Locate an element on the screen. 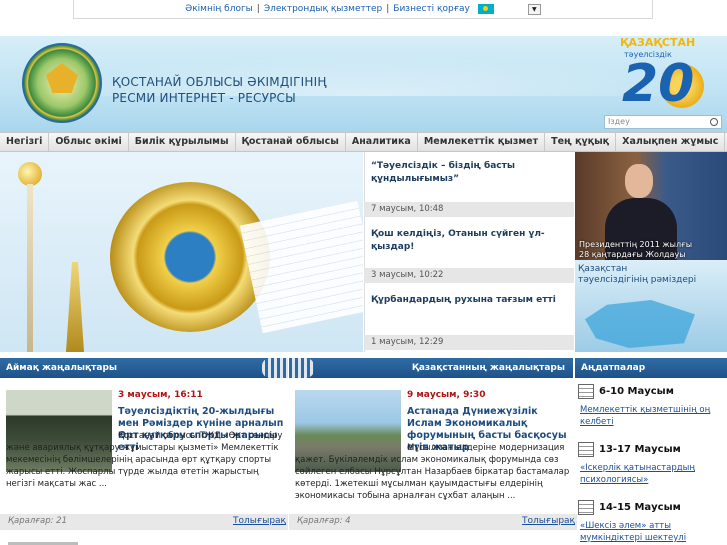 The image size is (727, 545). regional-news-header: Аймақ жаңалықтары is located at coordinates (144, 368).